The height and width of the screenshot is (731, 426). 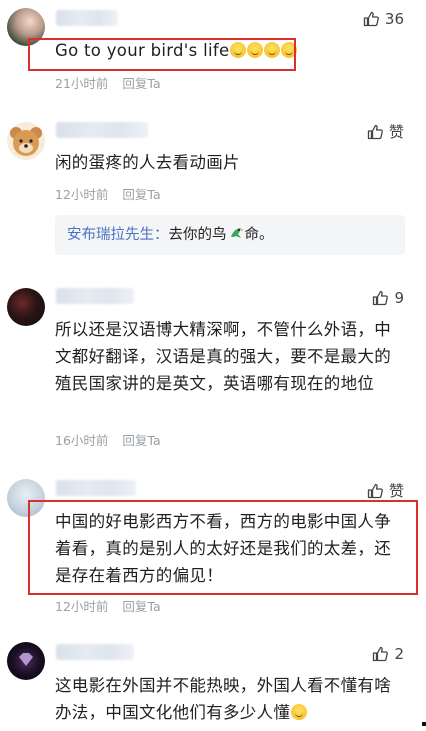 I want to click on like-count: 9, so click(x=399, y=298).